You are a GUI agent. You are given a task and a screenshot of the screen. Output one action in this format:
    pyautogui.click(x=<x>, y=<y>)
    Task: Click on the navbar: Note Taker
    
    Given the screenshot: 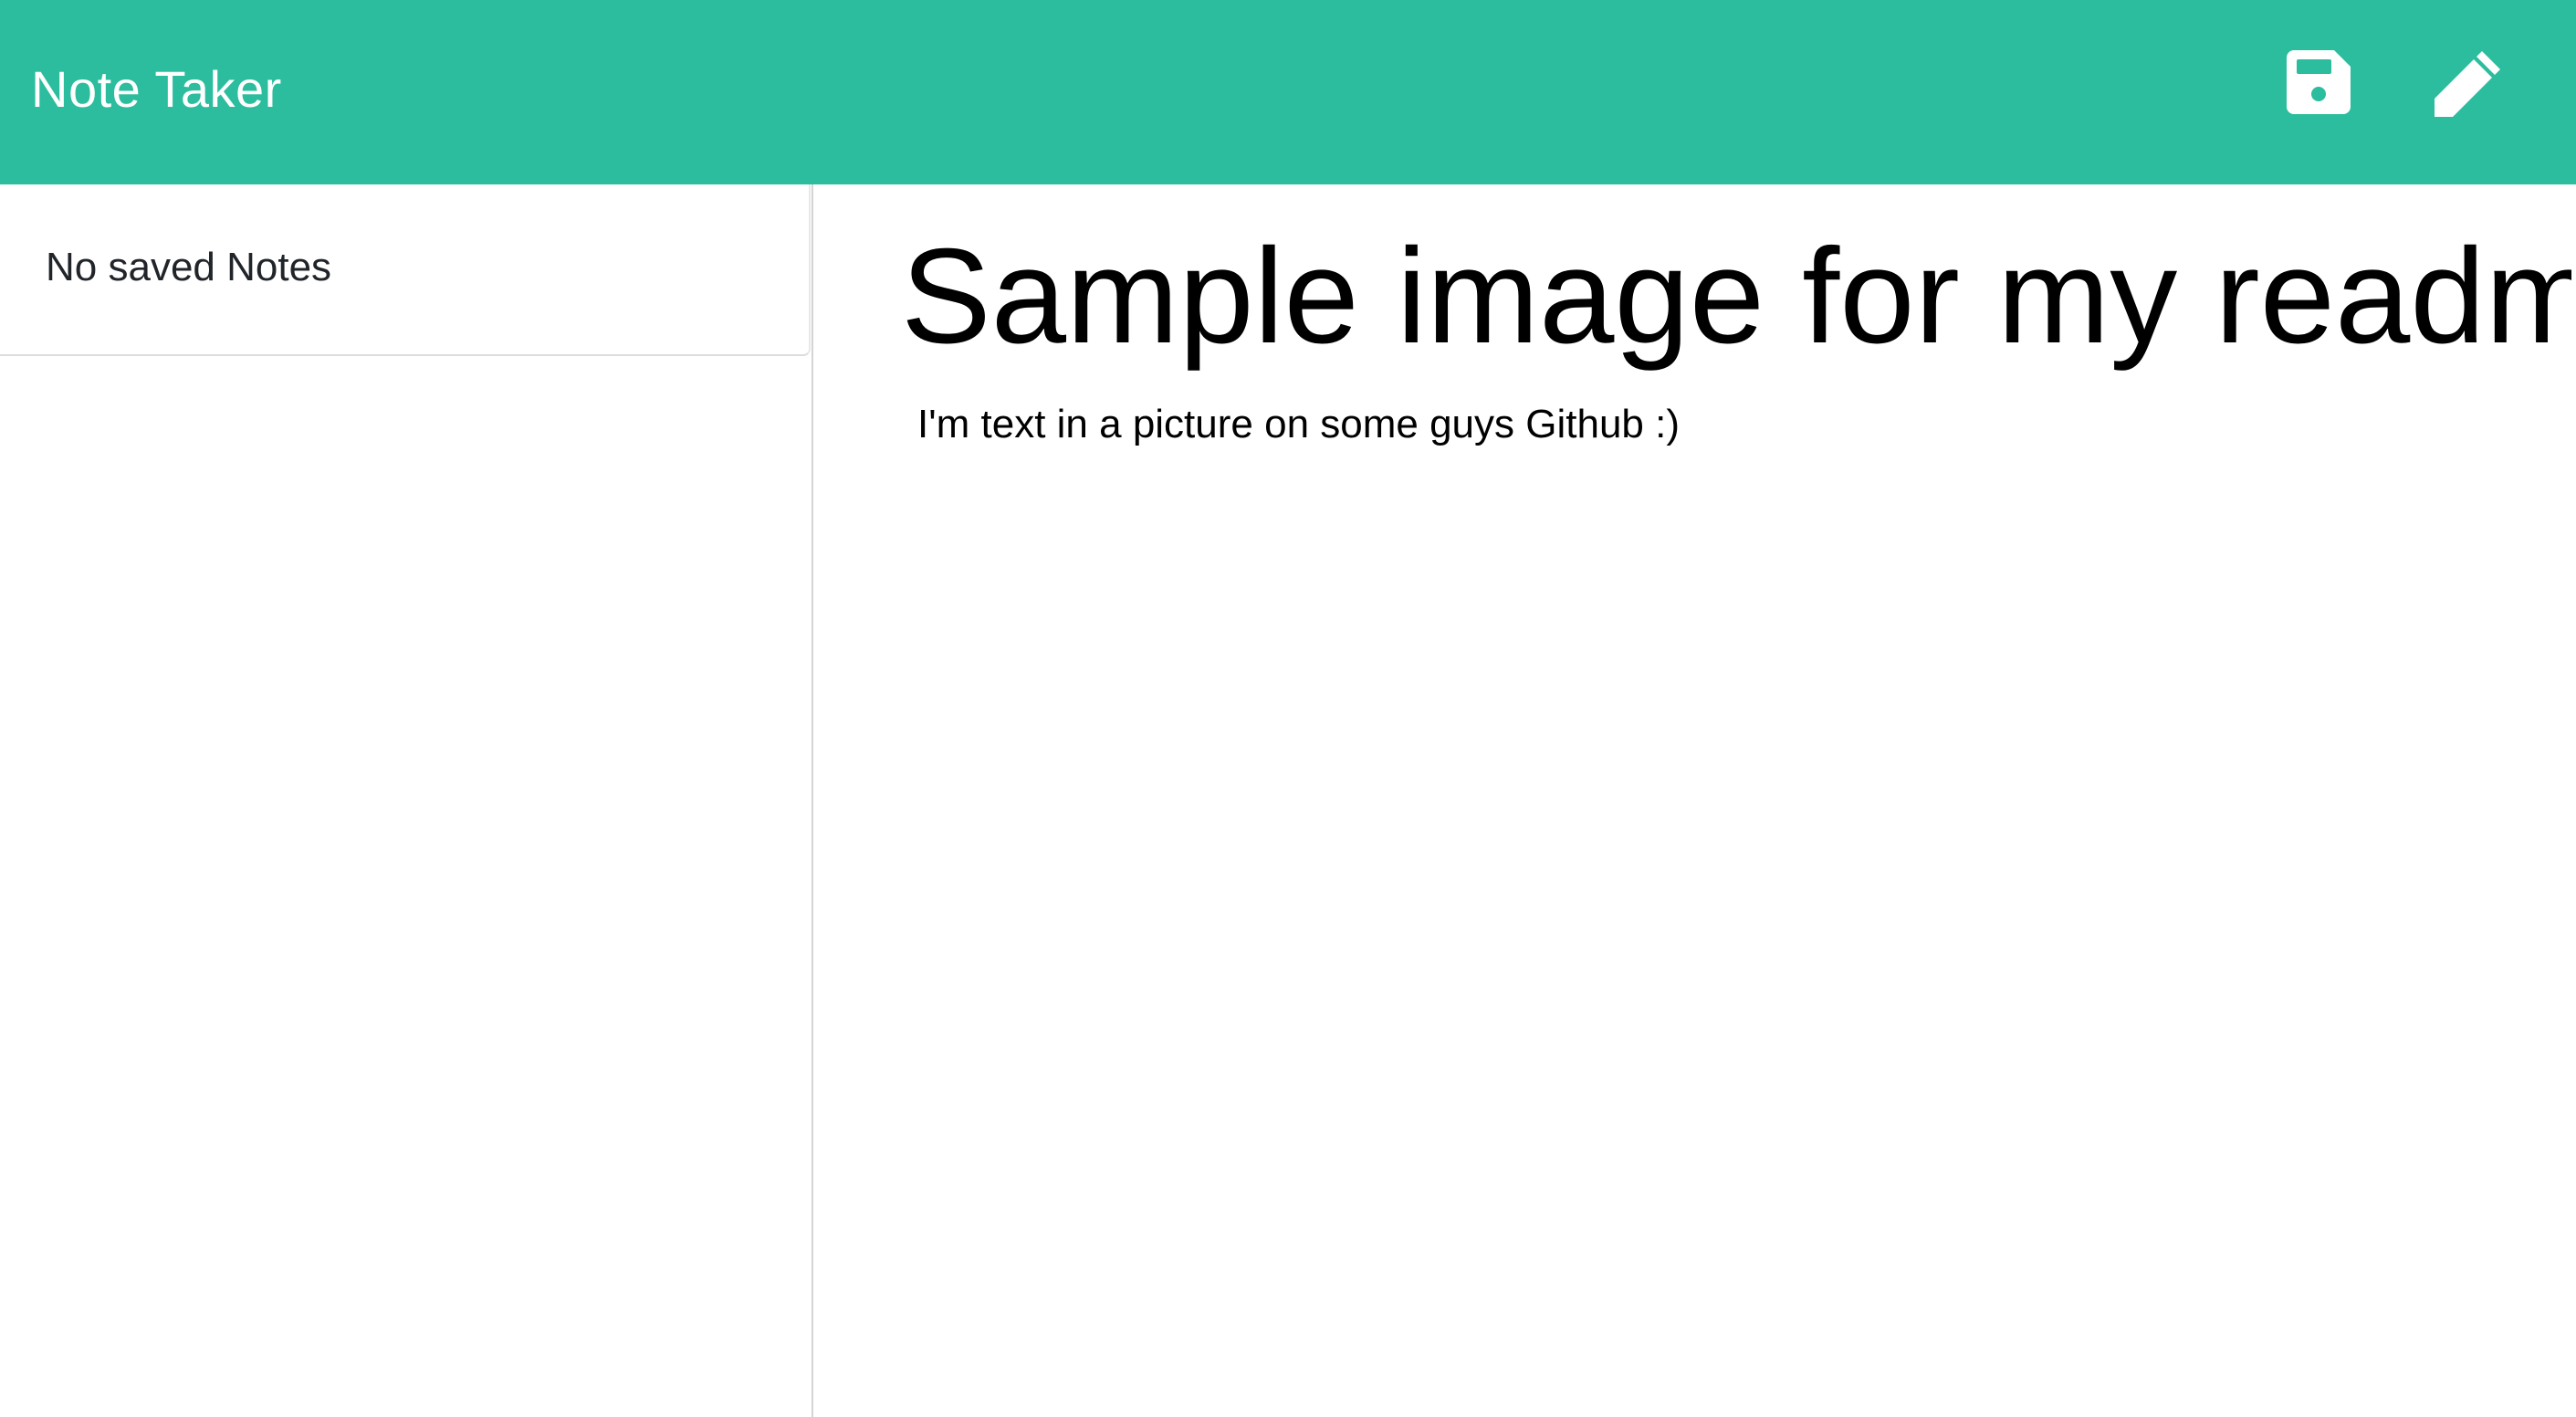 What is the action you would take?
    pyautogui.click(x=1288, y=92)
    